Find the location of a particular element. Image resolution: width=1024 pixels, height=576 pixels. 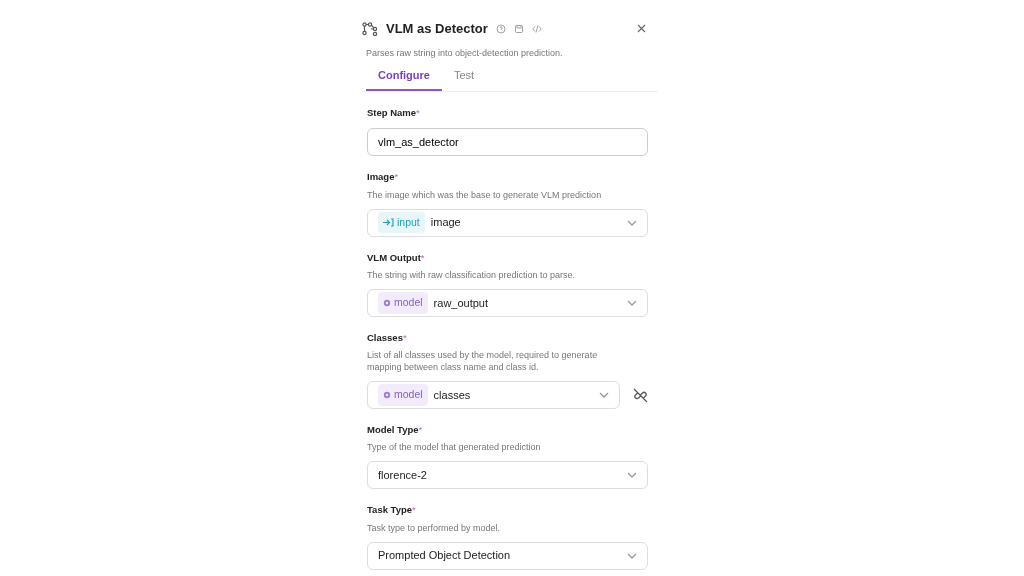

close-icon is located at coordinates (641, 29).